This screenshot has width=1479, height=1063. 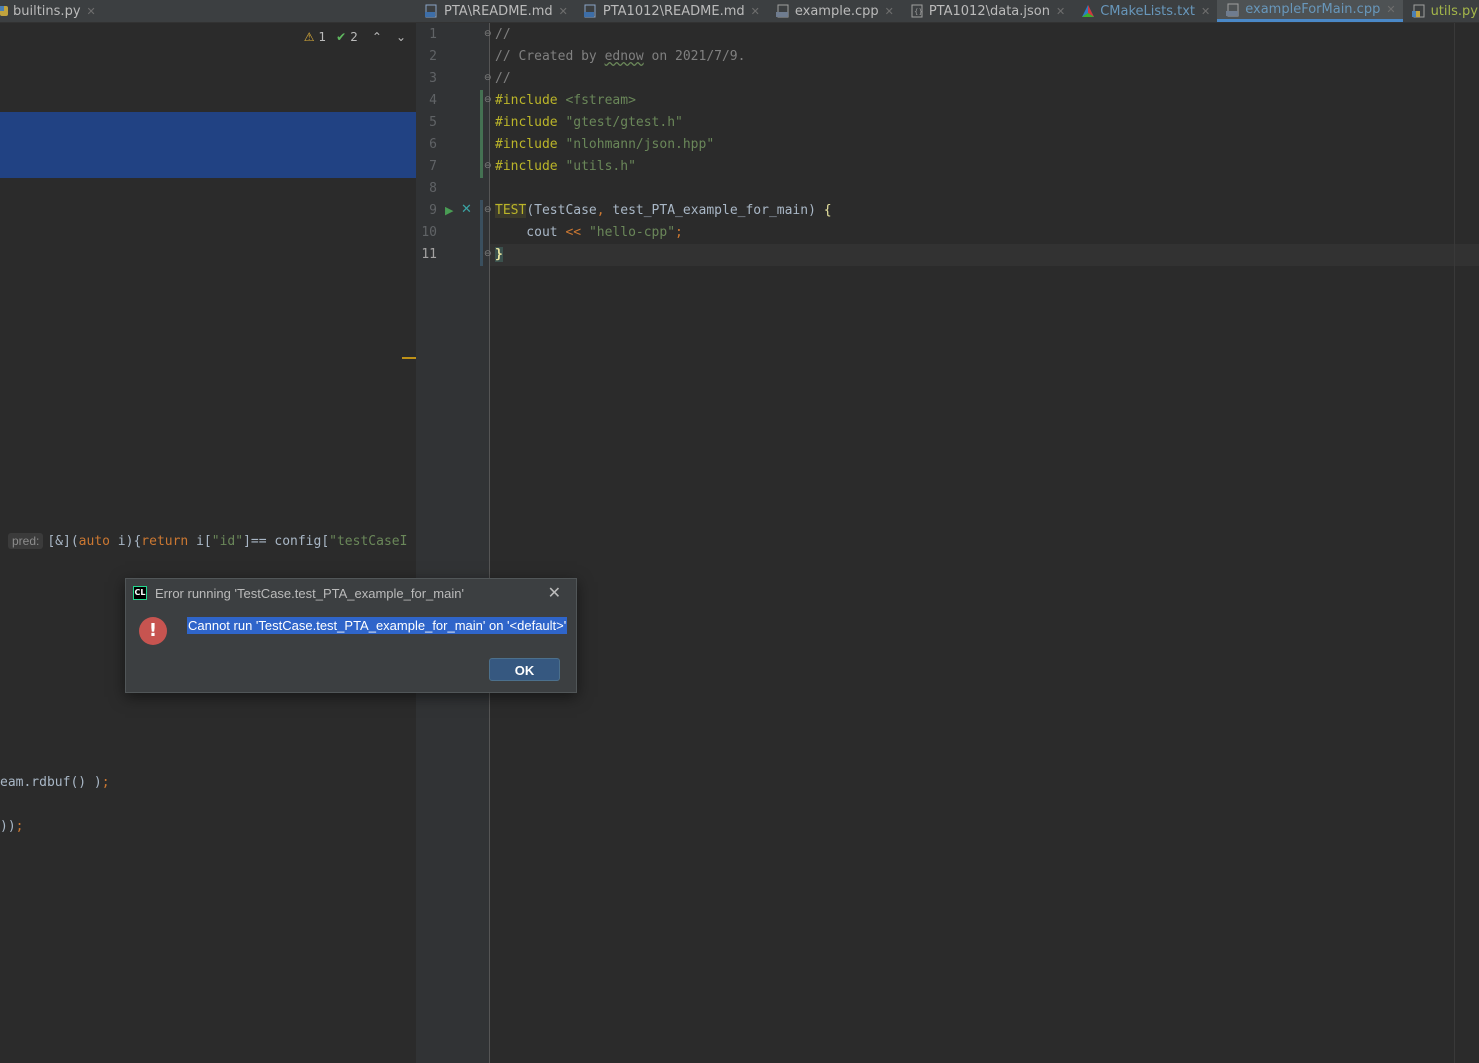 I want to click on code-token: ]== config[, so click(x=286, y=541).